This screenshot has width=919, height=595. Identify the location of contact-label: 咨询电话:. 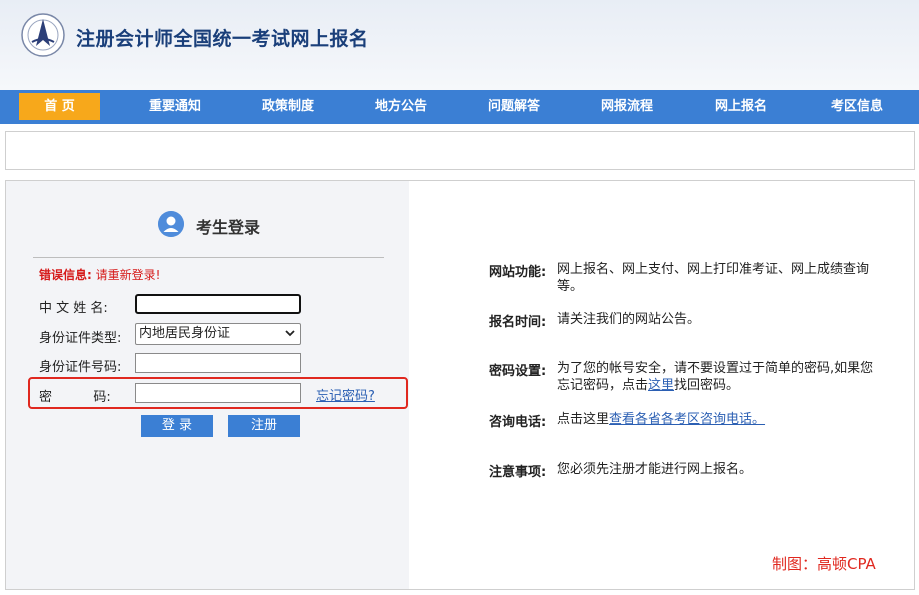
(518, 422).